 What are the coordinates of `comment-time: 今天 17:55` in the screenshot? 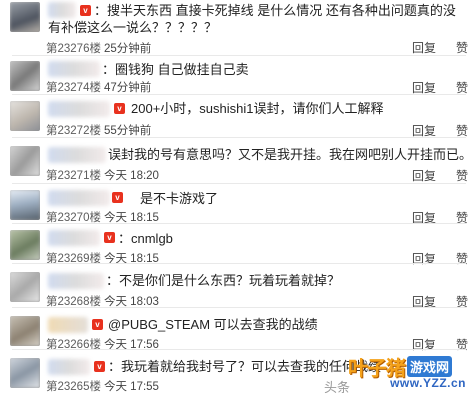 It's located at (131, 387).